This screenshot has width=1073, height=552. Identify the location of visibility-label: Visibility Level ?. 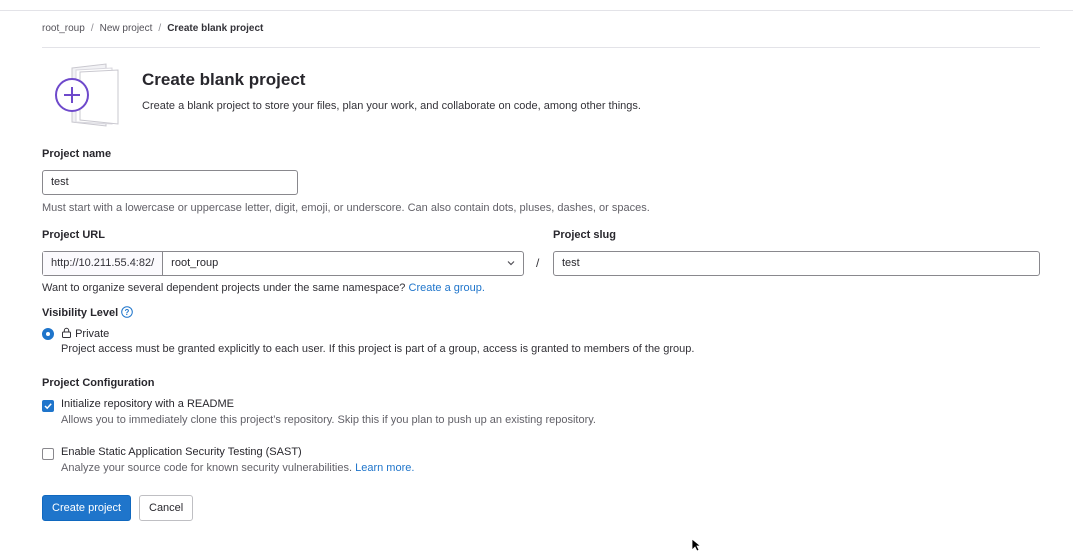
(88, 312).